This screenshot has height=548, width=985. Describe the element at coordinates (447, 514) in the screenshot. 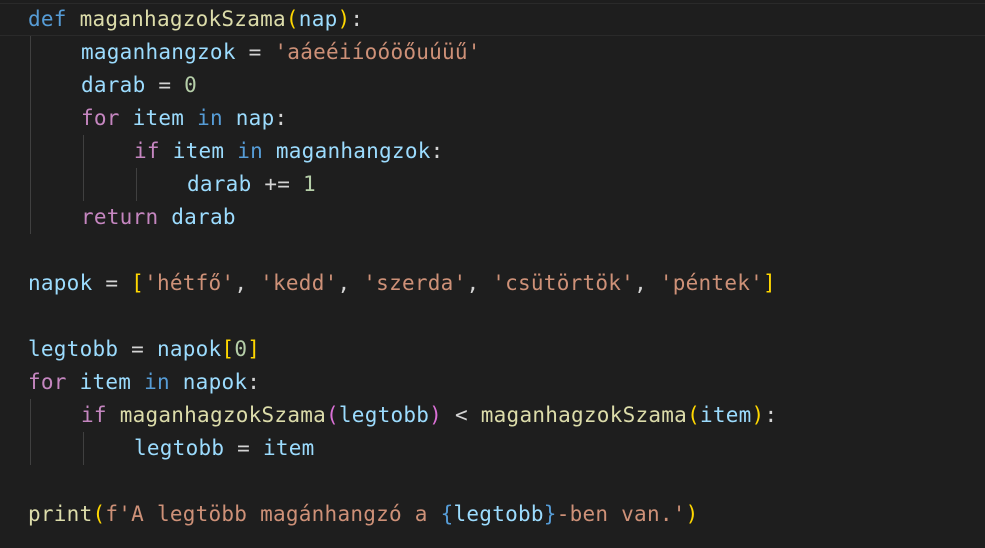

I see `brace-open: {` at that location.